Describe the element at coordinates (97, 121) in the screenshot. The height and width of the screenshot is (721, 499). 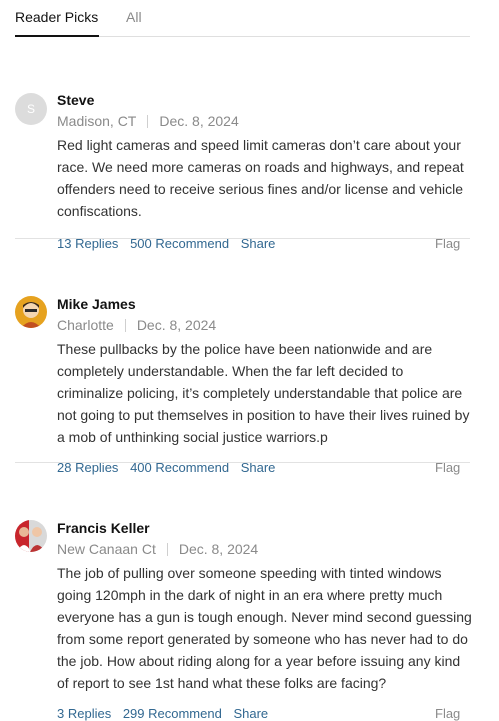
I see `commenter-location: Madison, CT` at that location.